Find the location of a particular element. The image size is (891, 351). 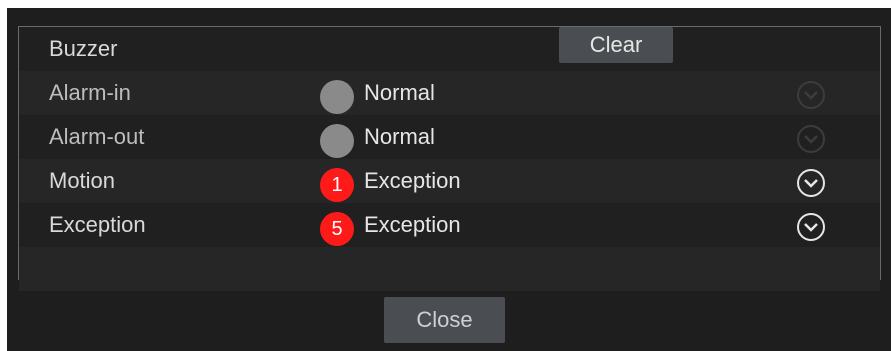

row-label-alarm-in: Alarm-in is located at coordinates (90, 92).